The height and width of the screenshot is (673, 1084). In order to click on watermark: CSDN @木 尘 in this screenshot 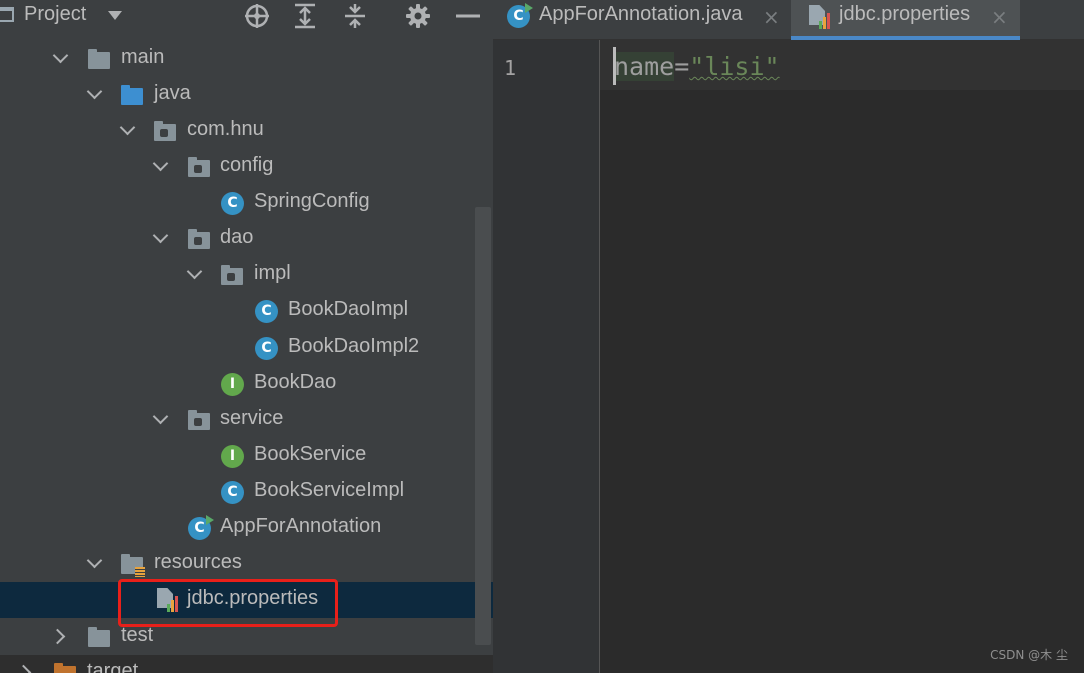, I will do `click(1029, 655)`.